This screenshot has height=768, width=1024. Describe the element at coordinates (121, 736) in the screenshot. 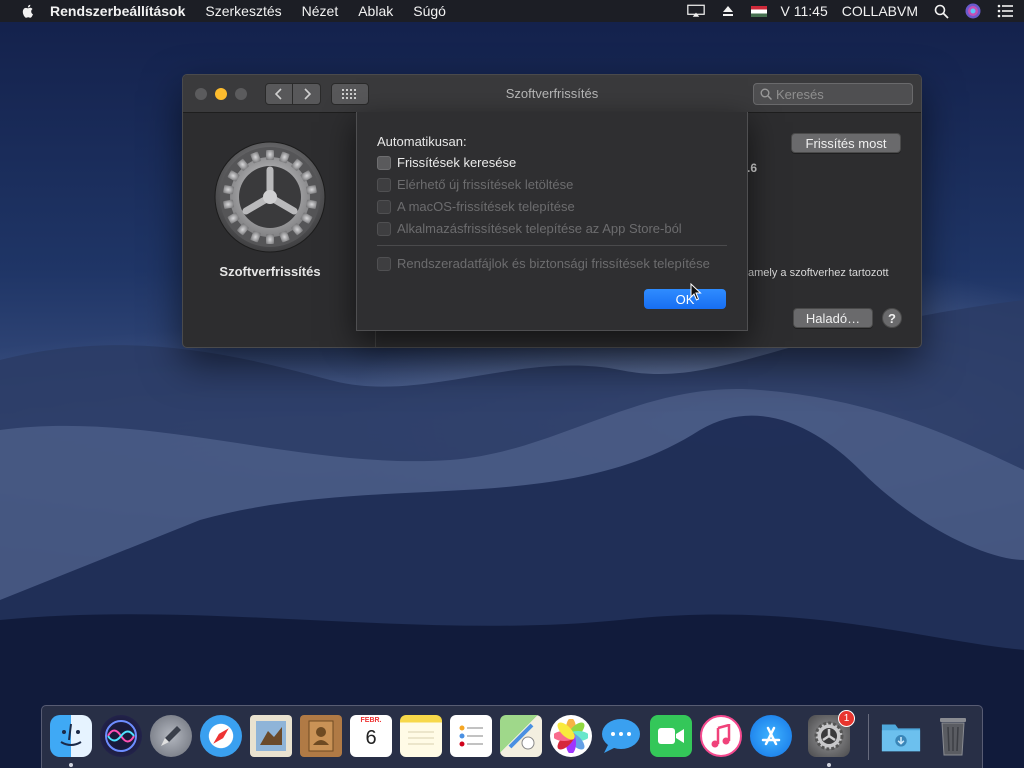

I see `siri-icon` at that location.